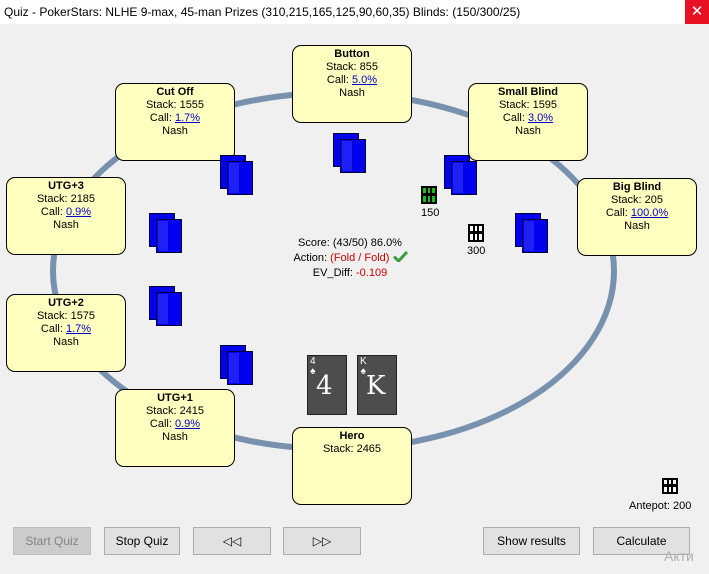  Describe the element at coordinates (344, 258) in the screenshot. I see `action-value: Fold` at that location.